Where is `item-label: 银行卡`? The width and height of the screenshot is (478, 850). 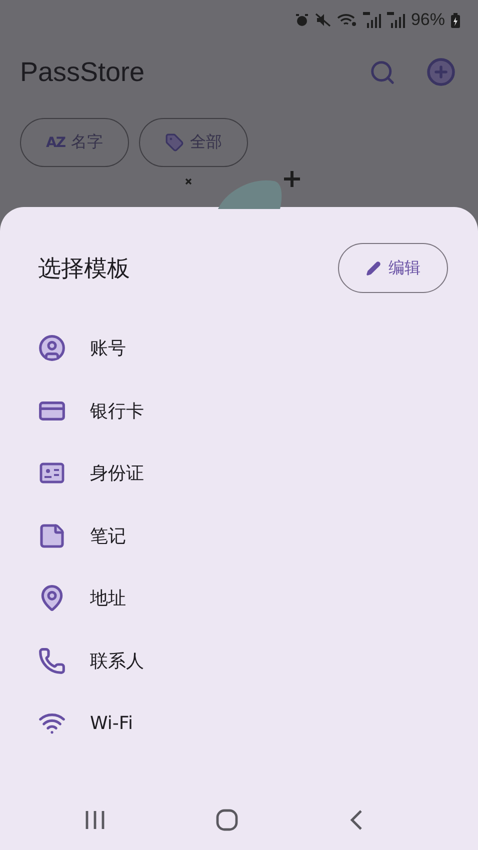
item-label: 银行卡 is located at coordinates (117, 411).